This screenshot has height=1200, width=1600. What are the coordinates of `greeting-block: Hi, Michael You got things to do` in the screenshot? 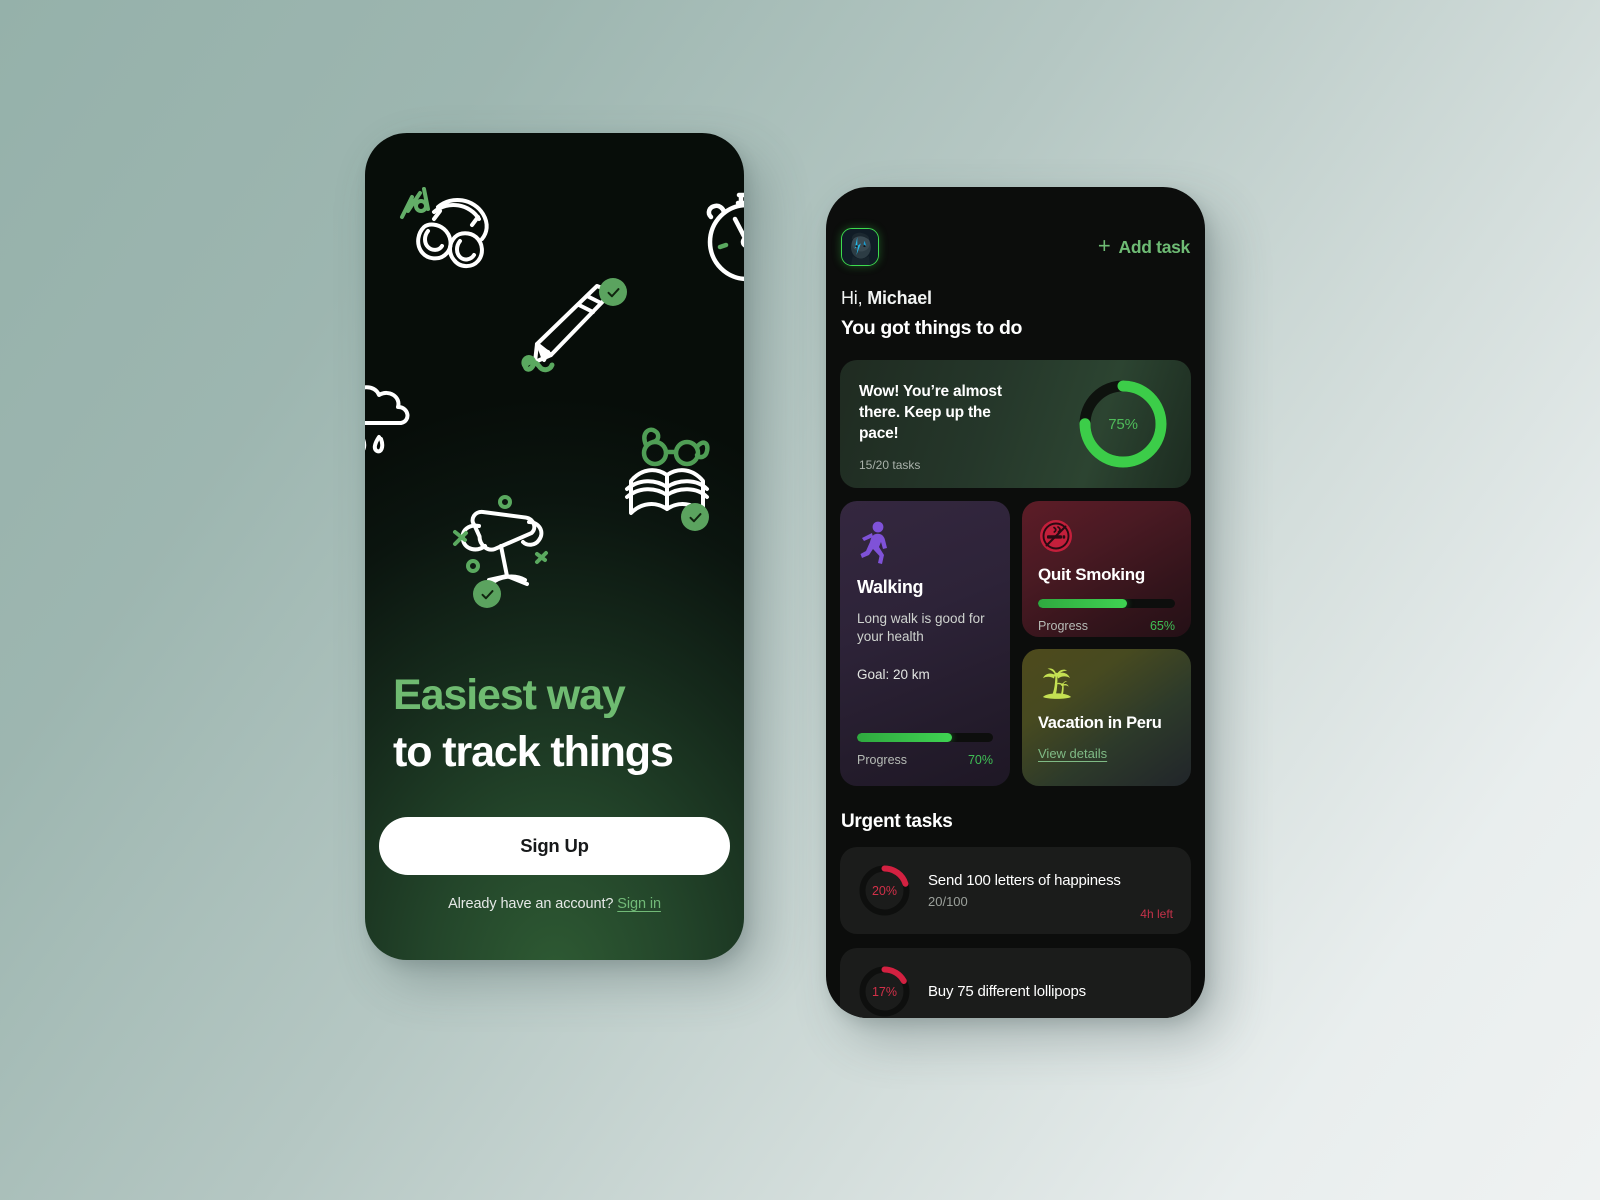 It's located at (1015, 303).